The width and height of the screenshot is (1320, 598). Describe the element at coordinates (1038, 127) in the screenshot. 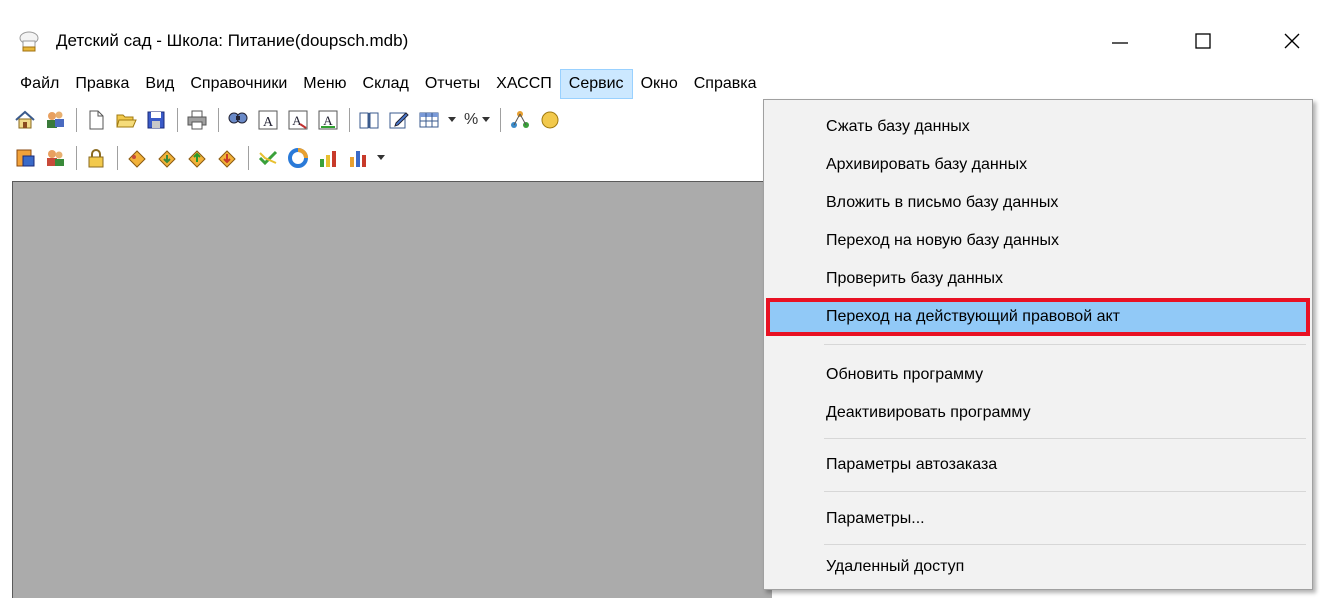

I see `menu-item-compact-db: Сжать базу данных` at that location.